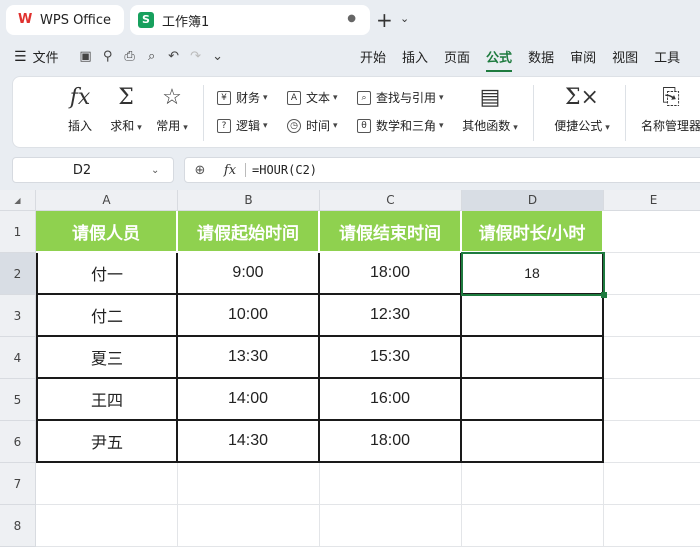  I want to click on name-box: D2 ⌄, so click(93, 170).